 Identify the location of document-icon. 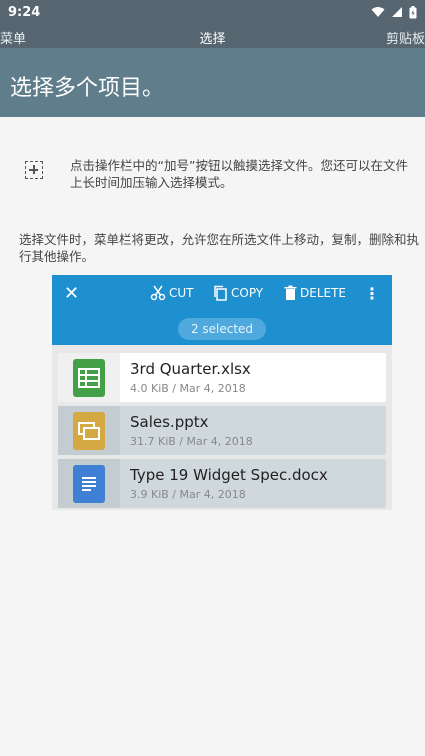
(89, 483).